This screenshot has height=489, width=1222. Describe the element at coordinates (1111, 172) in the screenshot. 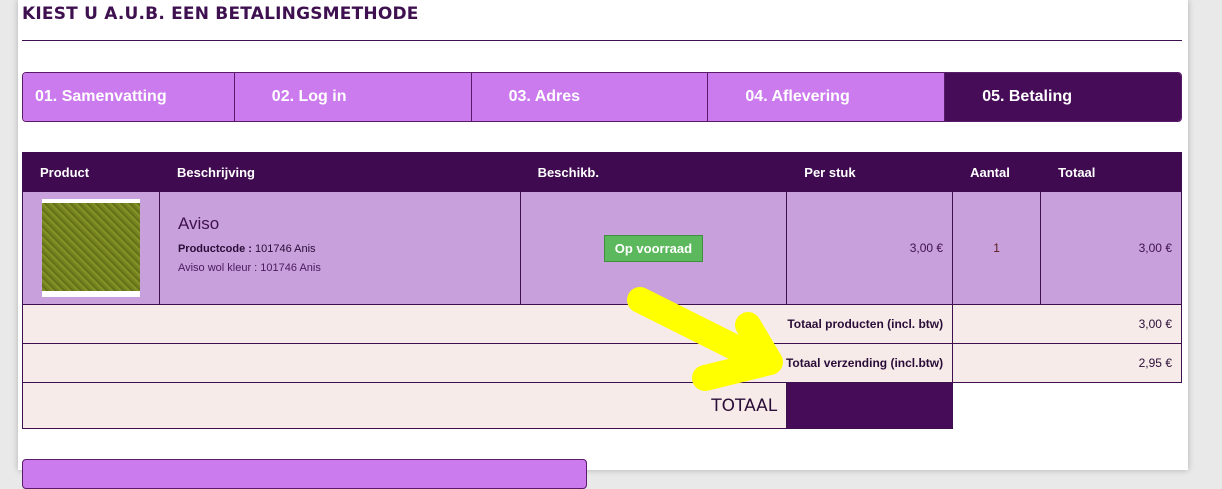

I see `col-total: Totaal` at that location.